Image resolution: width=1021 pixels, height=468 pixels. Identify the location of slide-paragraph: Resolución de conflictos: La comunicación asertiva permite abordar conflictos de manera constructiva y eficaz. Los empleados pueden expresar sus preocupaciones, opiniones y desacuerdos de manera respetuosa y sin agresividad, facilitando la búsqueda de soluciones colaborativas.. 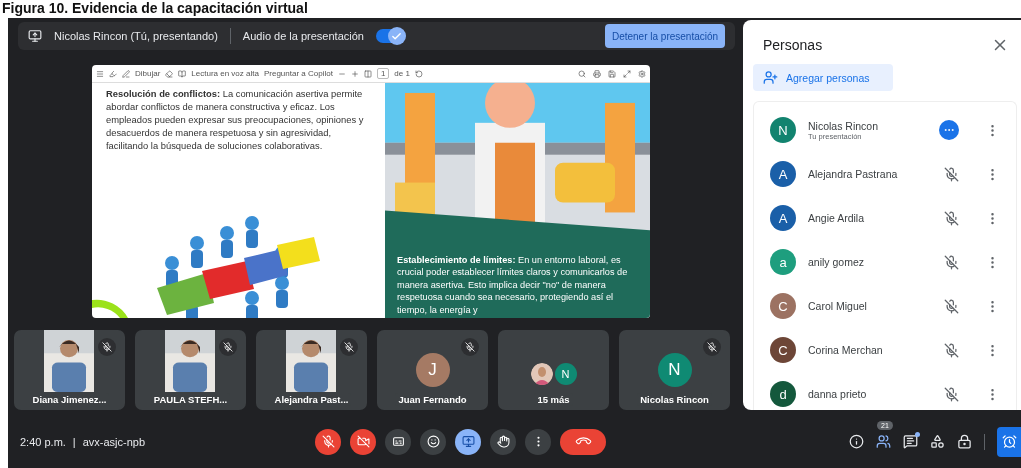
(235, 119).